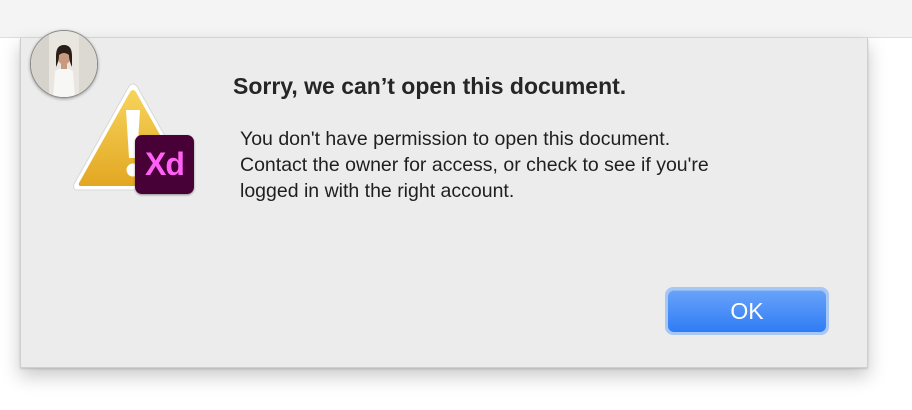 This screenshot has height=410, width=912. I want to click on xd-badge-label: Xd, so click(165, 164).